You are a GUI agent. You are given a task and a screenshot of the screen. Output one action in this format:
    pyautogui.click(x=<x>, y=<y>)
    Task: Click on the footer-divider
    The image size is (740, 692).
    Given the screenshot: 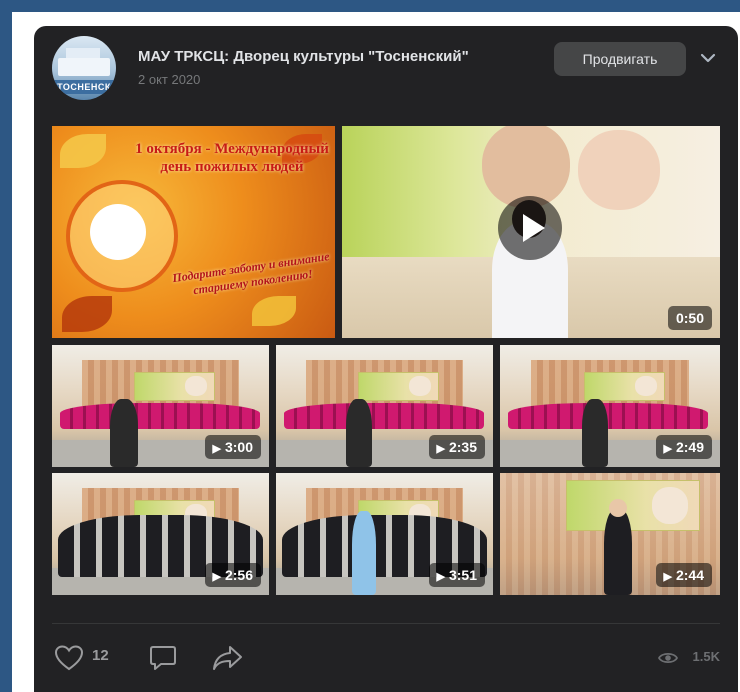 What is the action you would take?
    pyautogui.click(x=386, y=623)
    